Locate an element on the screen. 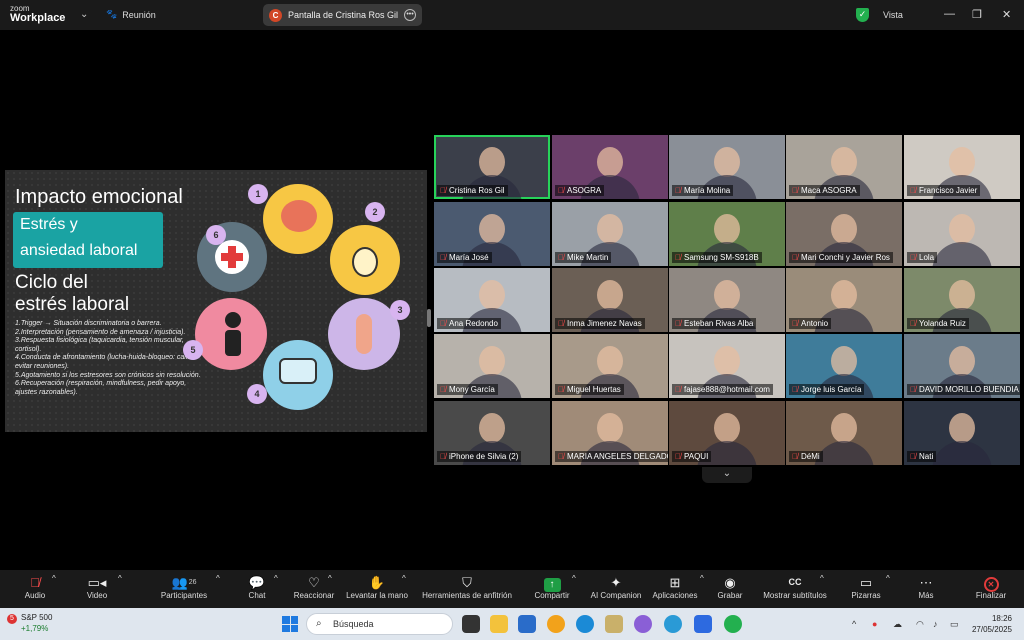 The image size is (1024, 640). end-meeting-button: ✕ Finalizar is located at coordinates (991, 587).